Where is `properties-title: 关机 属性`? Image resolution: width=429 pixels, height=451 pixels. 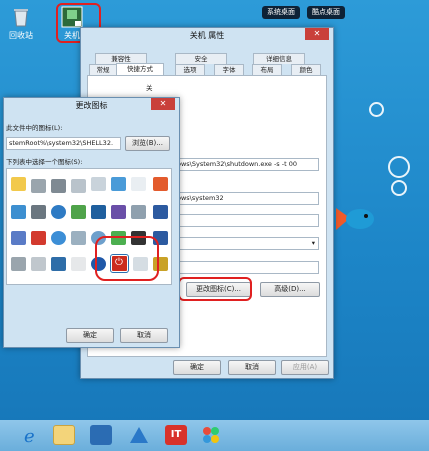
properties-title: 关机 属性 is located at coordinates (207, 35).